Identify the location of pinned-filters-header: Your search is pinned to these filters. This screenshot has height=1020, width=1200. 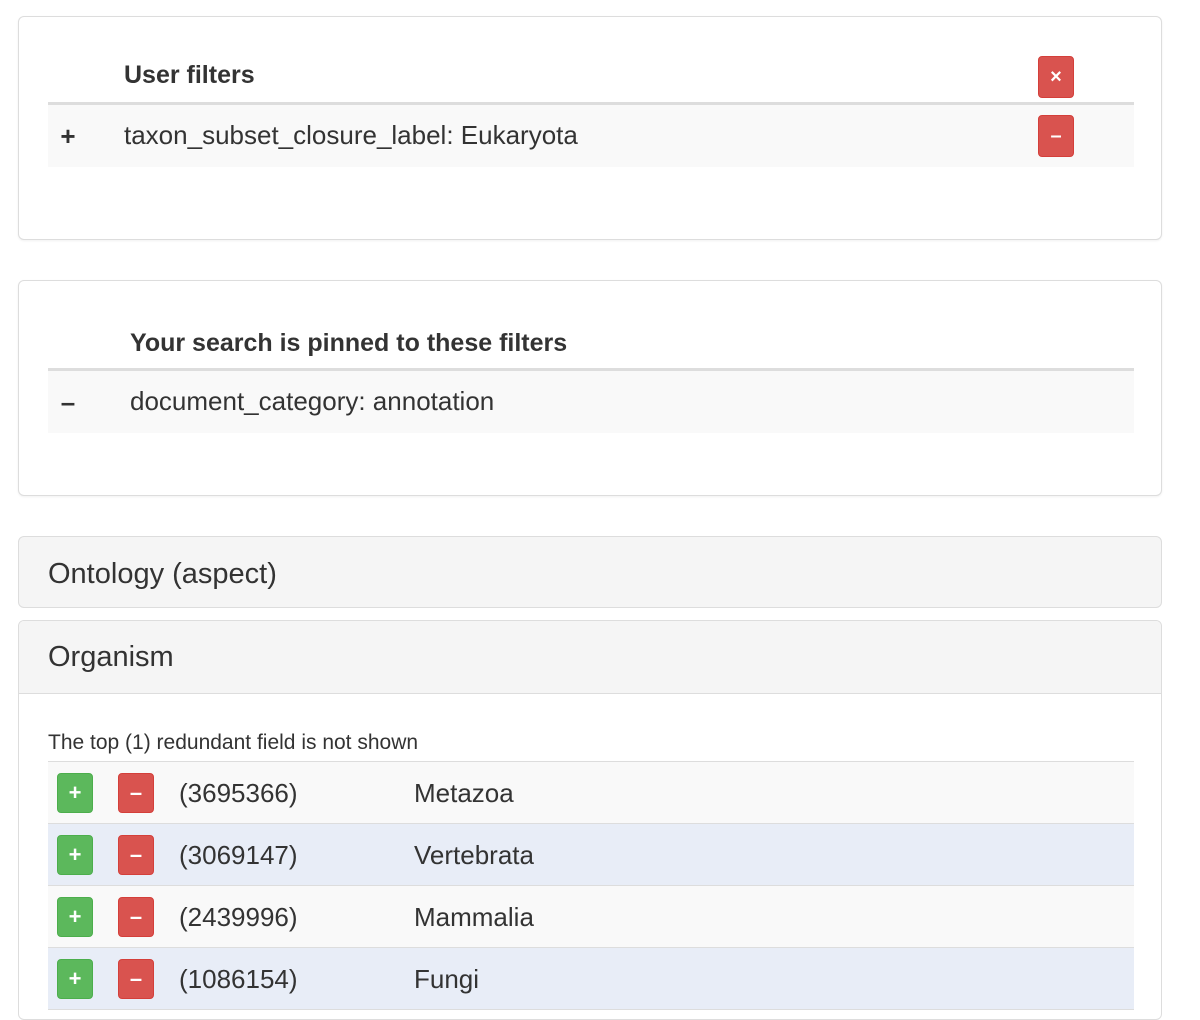
(591, 345).